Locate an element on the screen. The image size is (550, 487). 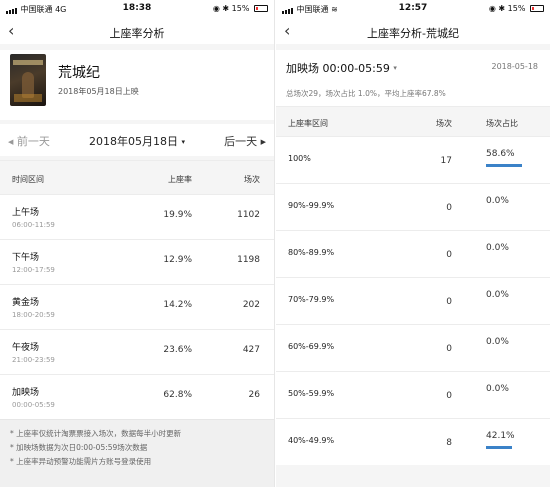
note-line: * 加映场数据为次日0:00-05:59场次数据 is located at coordinates (79, 447).